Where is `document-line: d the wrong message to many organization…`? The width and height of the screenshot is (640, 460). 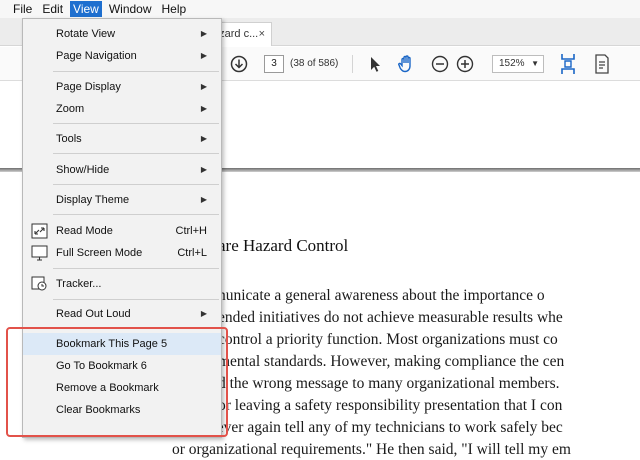 document-line: d the wrong message to many organization… is located at coordinates (389, 383).